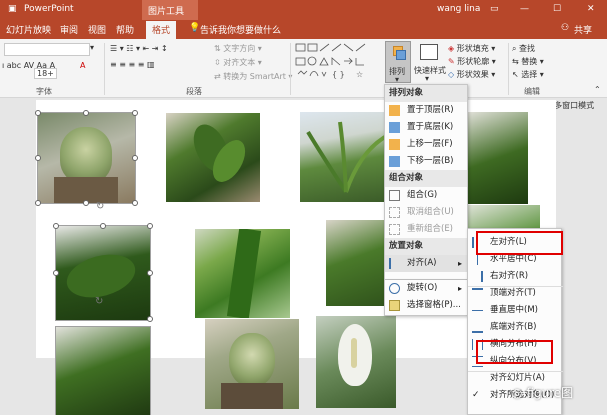 Image resolution: width=607 pixels, height=415 pixels. I want to click on convert-smartart-label: 转换为 SmartArt, so click(254, 76).